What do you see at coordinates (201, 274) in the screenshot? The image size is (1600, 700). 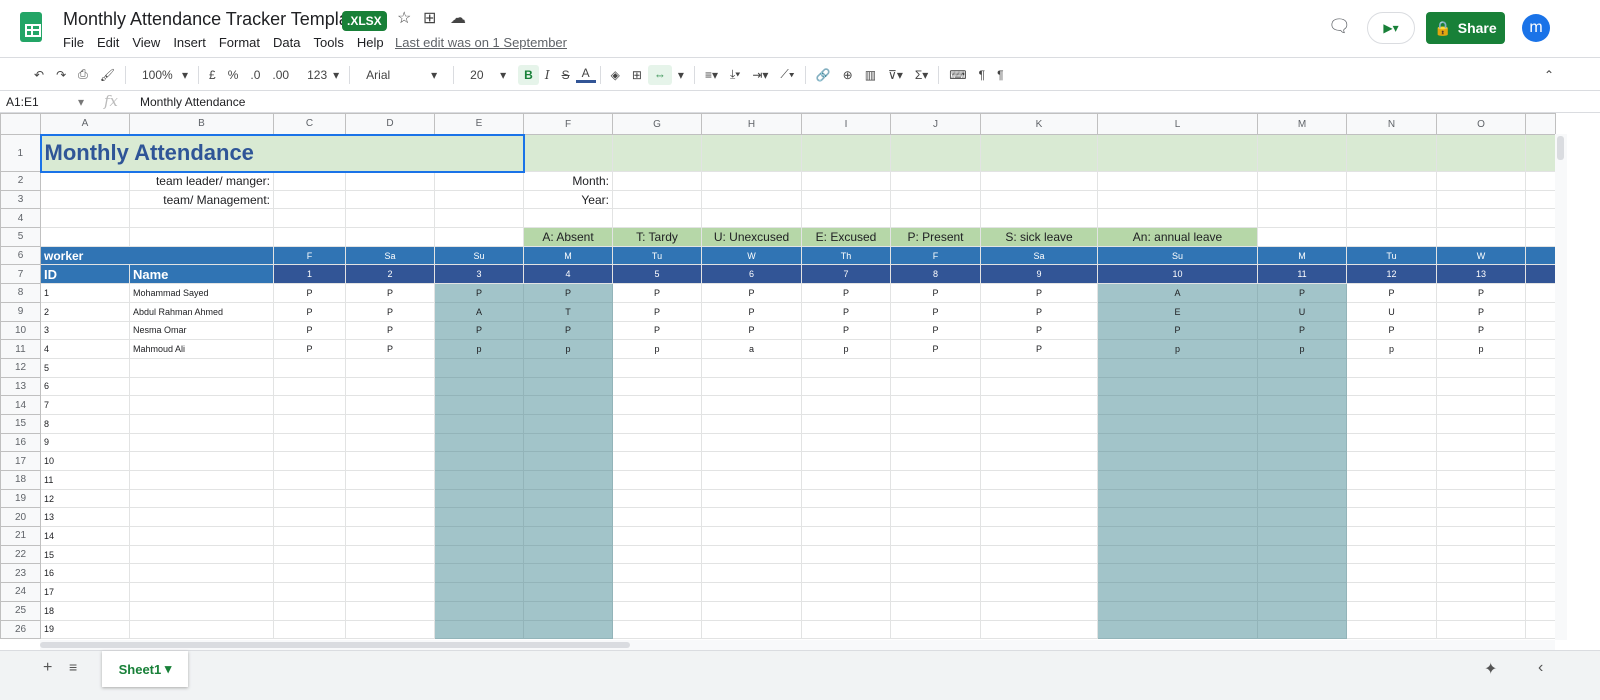 I see `name-header: Name` at bounding box center [201, 274].